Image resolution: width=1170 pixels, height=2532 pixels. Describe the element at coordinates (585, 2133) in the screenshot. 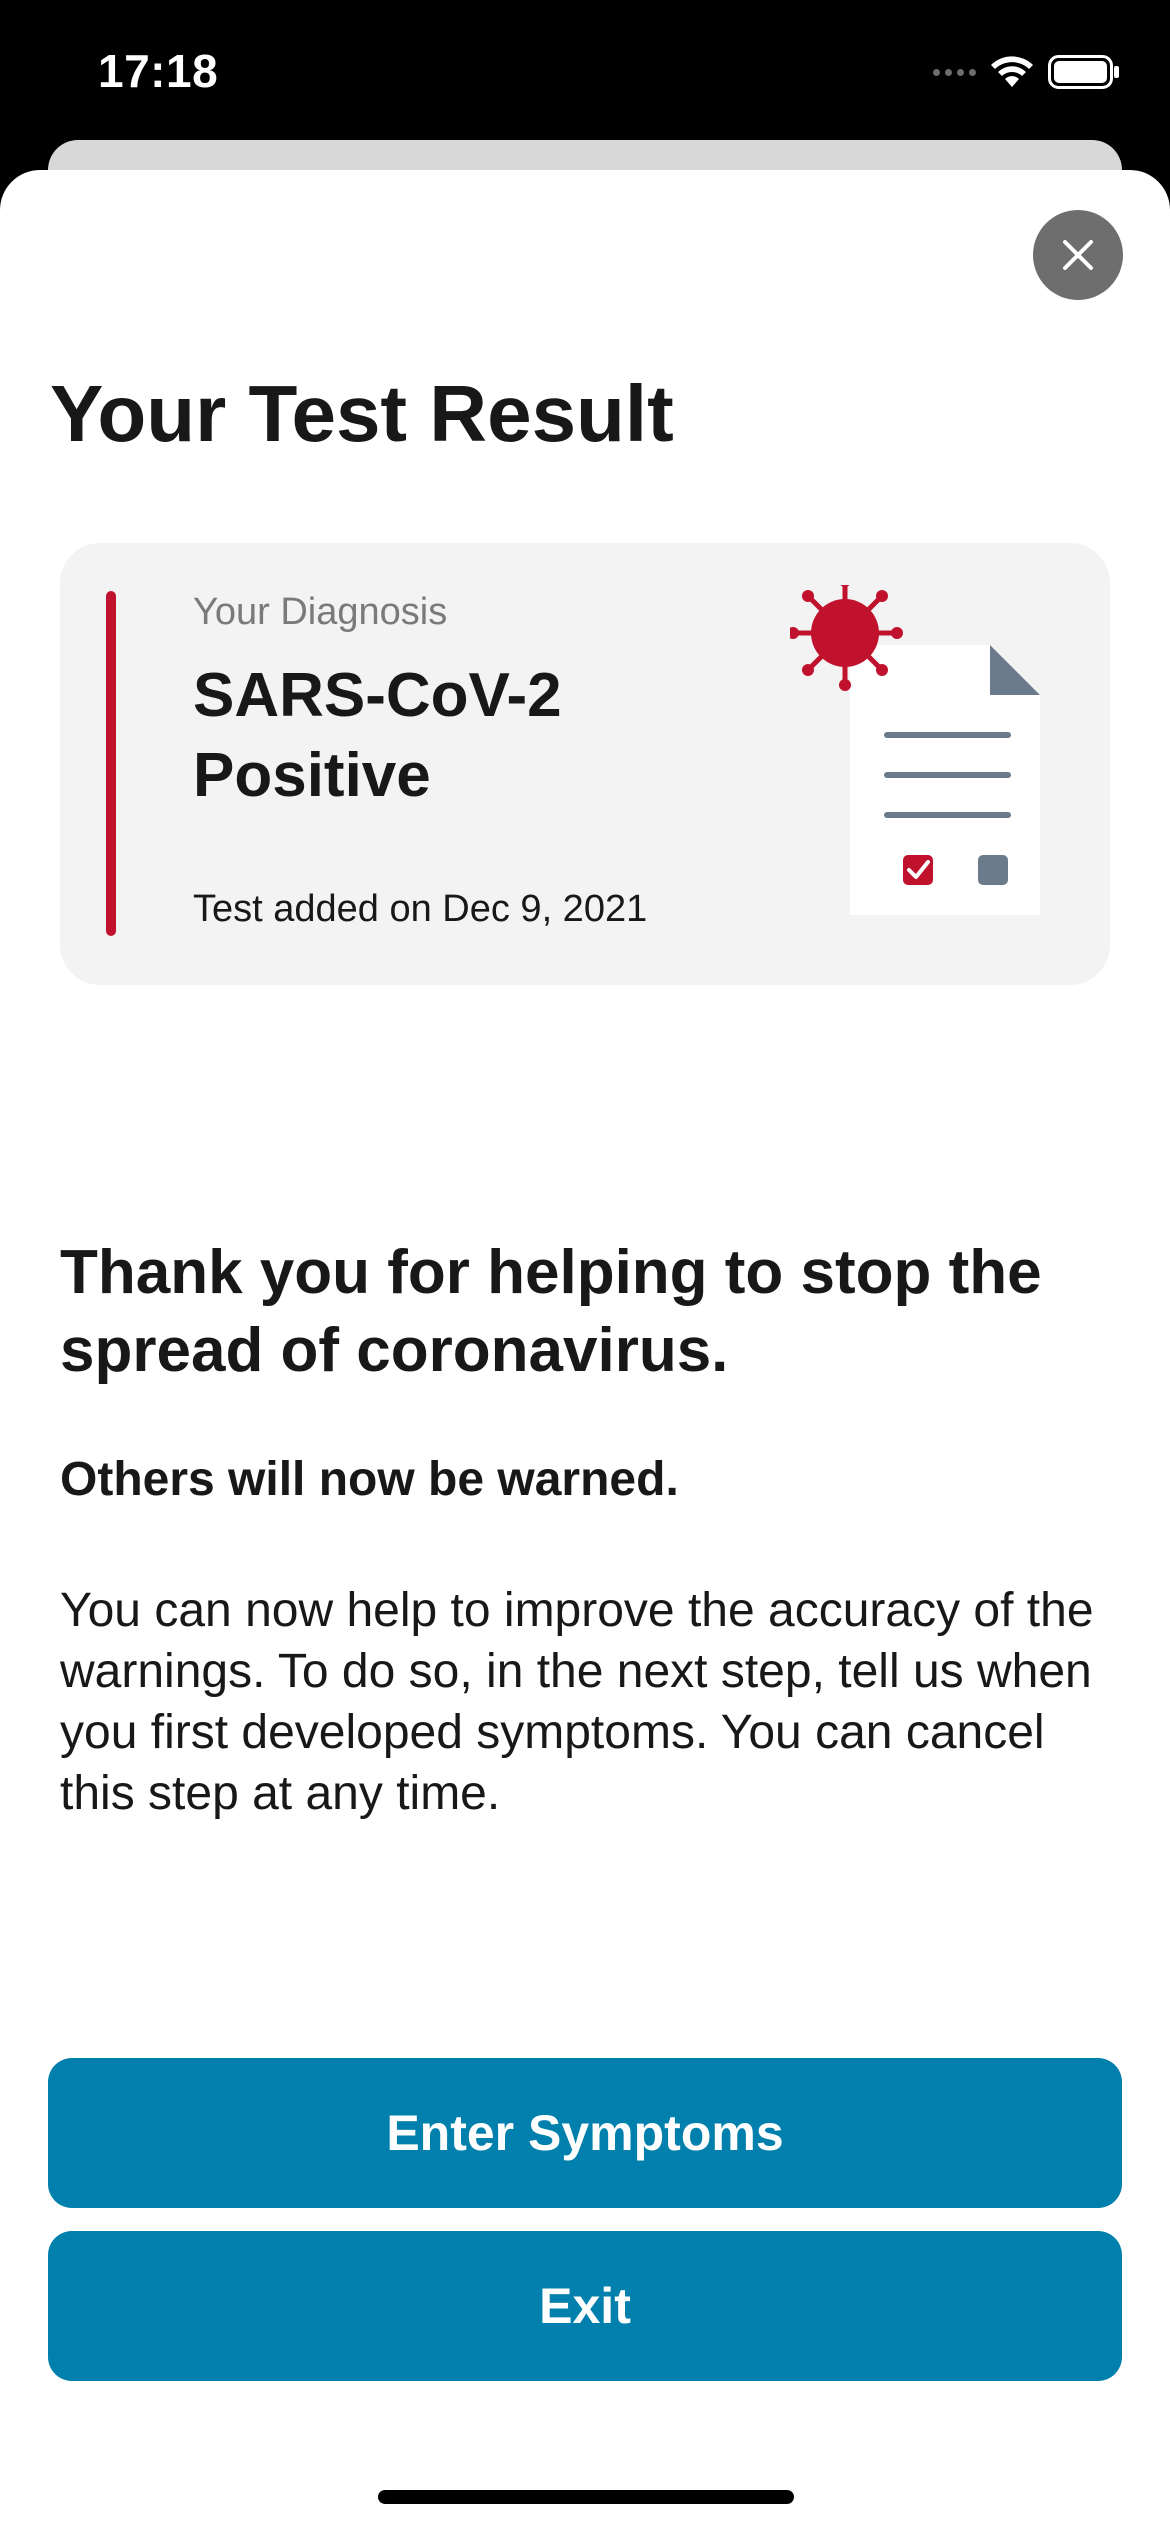

I see `enter-symptoms-button: Enter Symptoms` at that location.